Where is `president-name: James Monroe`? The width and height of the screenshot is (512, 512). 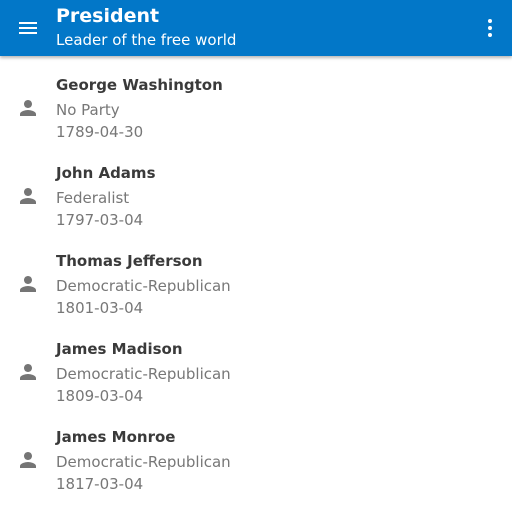 president-name: James Monroe is located at coordinates (116, 437).